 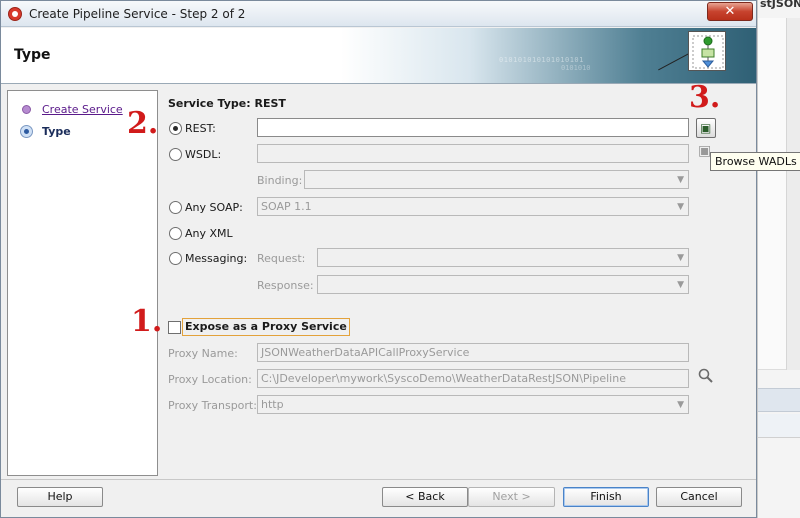 What do you see at coordinates (56, 131) in the screenshot?
I see `nav-step-label: Type` at bounding box center [56, 131].